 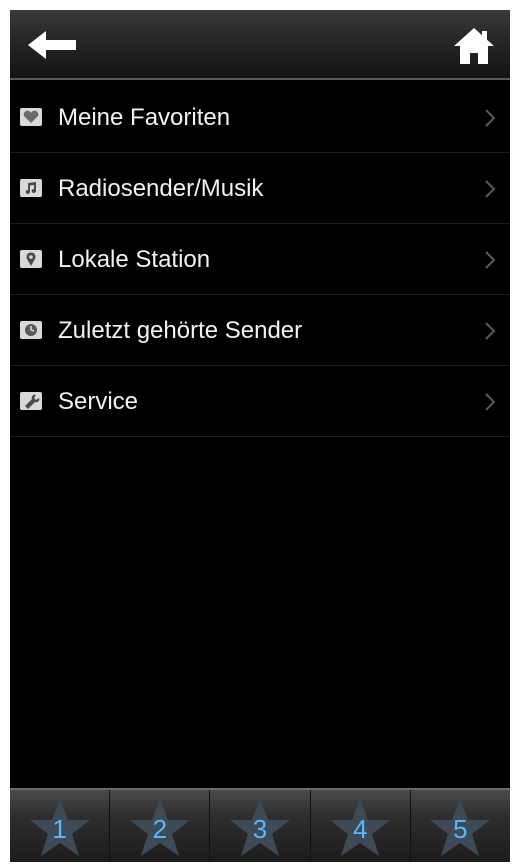 What do you see at coordinates (161, 188) in the screenshot?
I see `menu-item-label: Radiosender/Musik` at bounding box center [161, 188].